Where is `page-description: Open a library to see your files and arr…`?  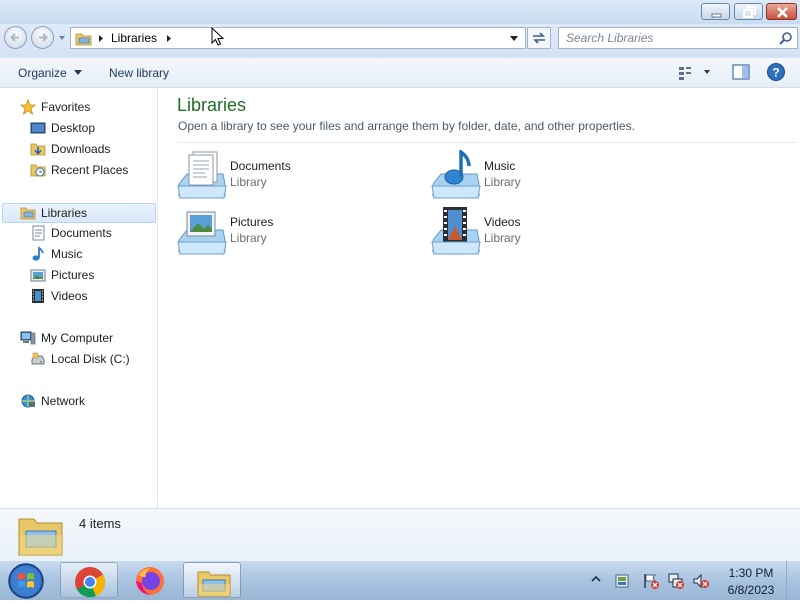 page-description: Open a library to see your files and arr… is located at coordinates (406, 126).